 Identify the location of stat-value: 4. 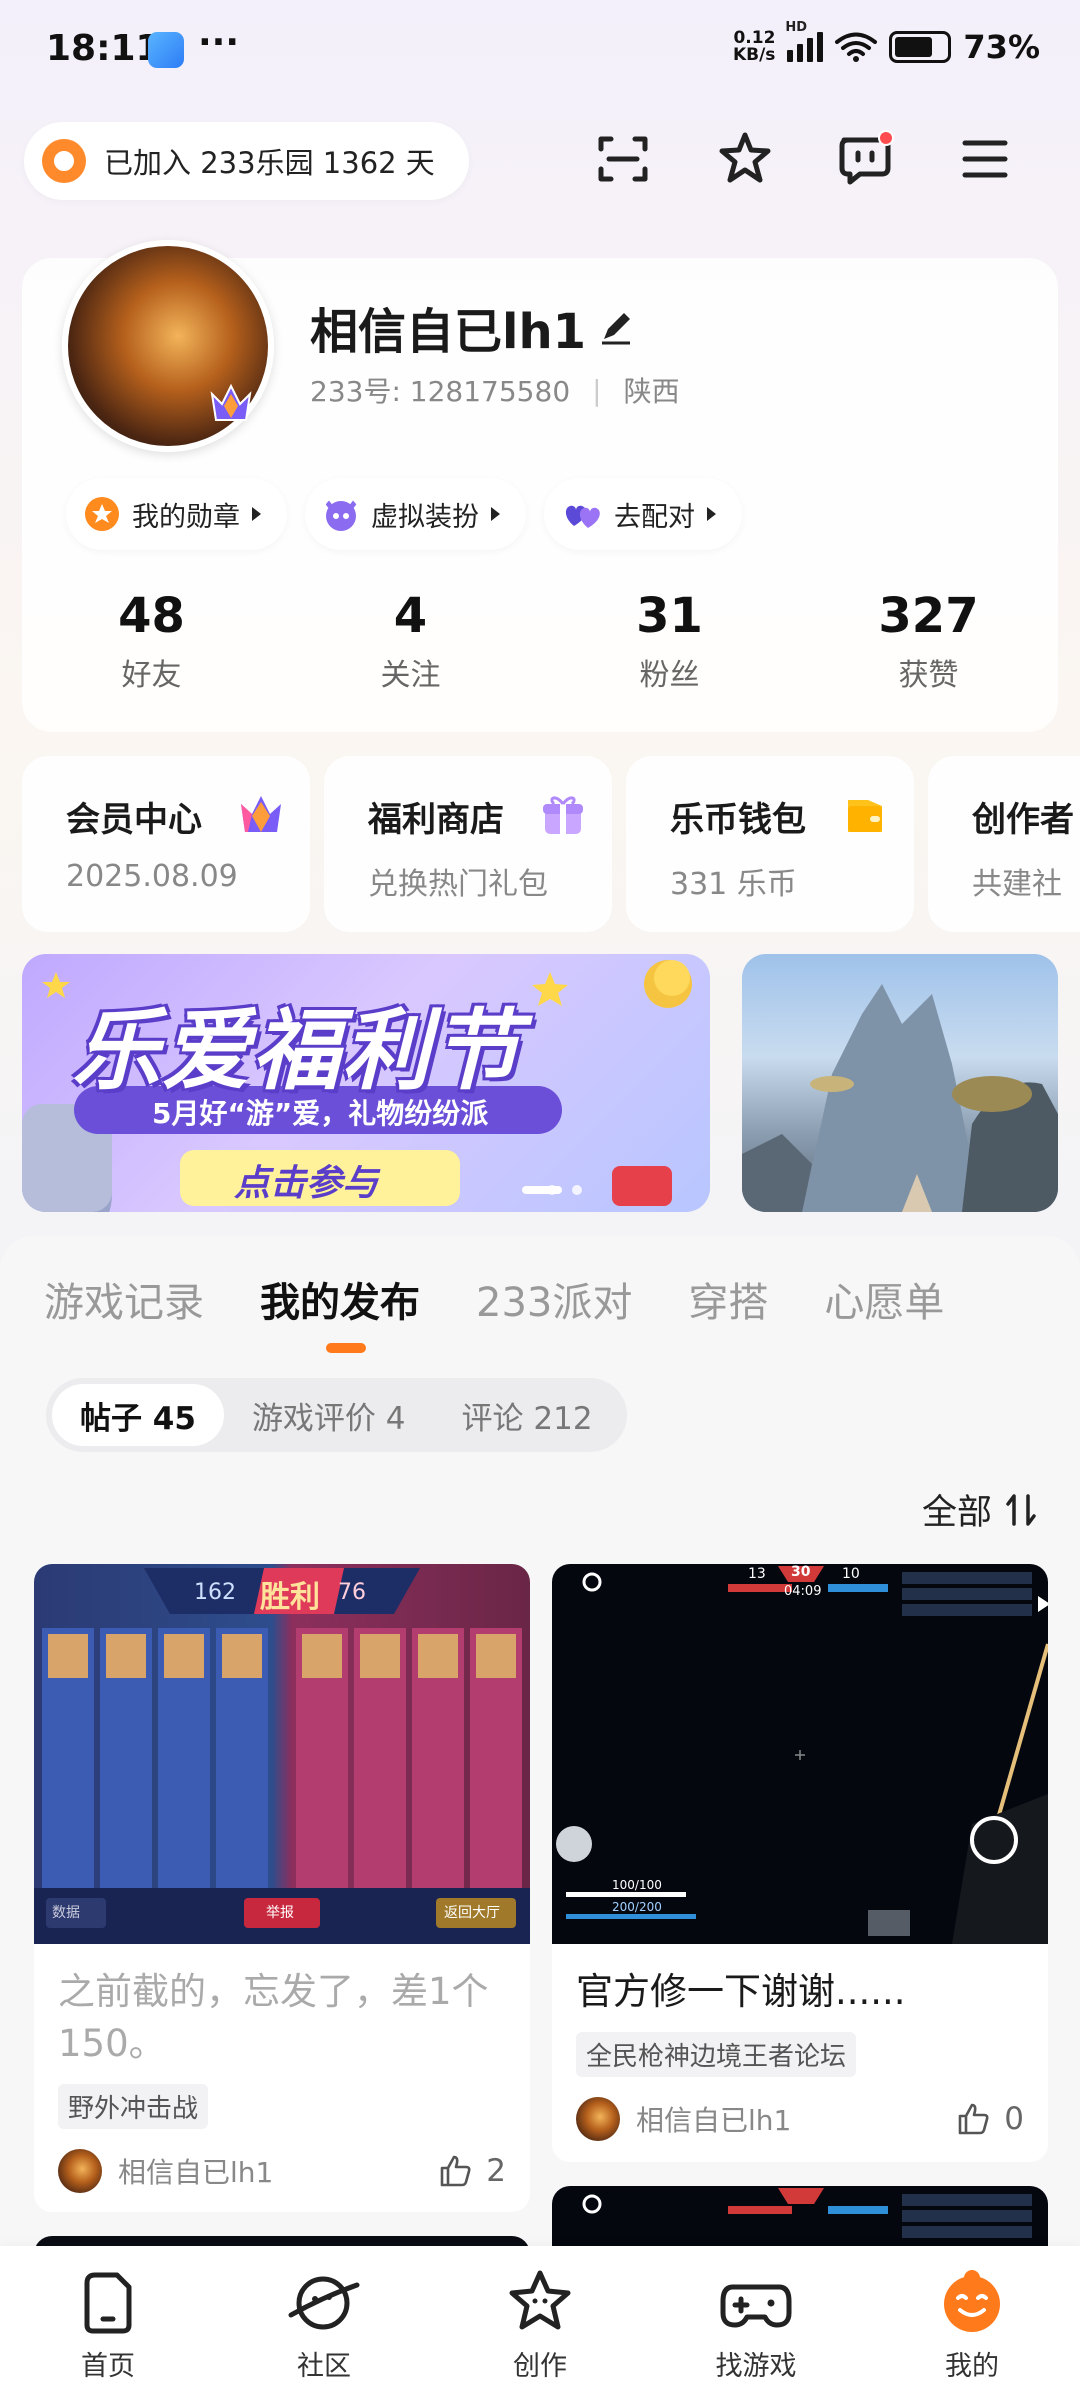
(410, 616).